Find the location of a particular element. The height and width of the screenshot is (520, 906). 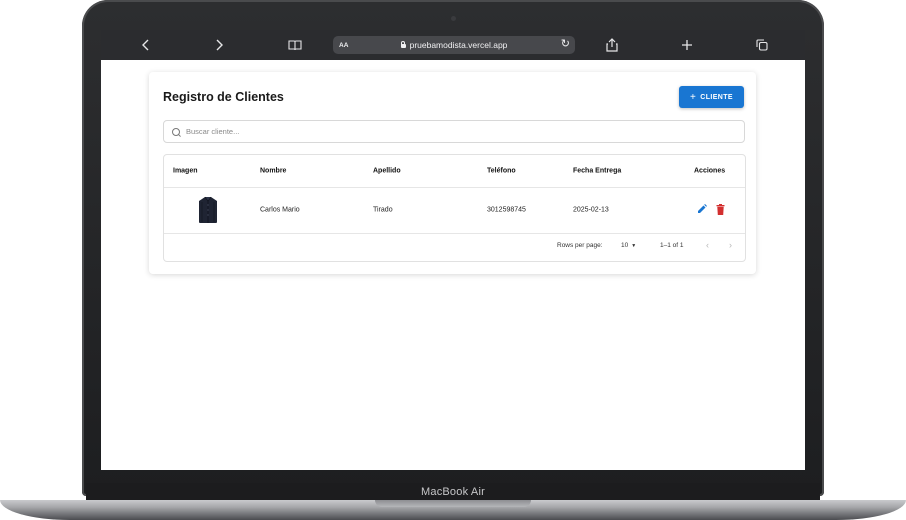

browser-toolbar: AA pruebamodista.vercel.app ↻ is located at coordinates (453, 45).